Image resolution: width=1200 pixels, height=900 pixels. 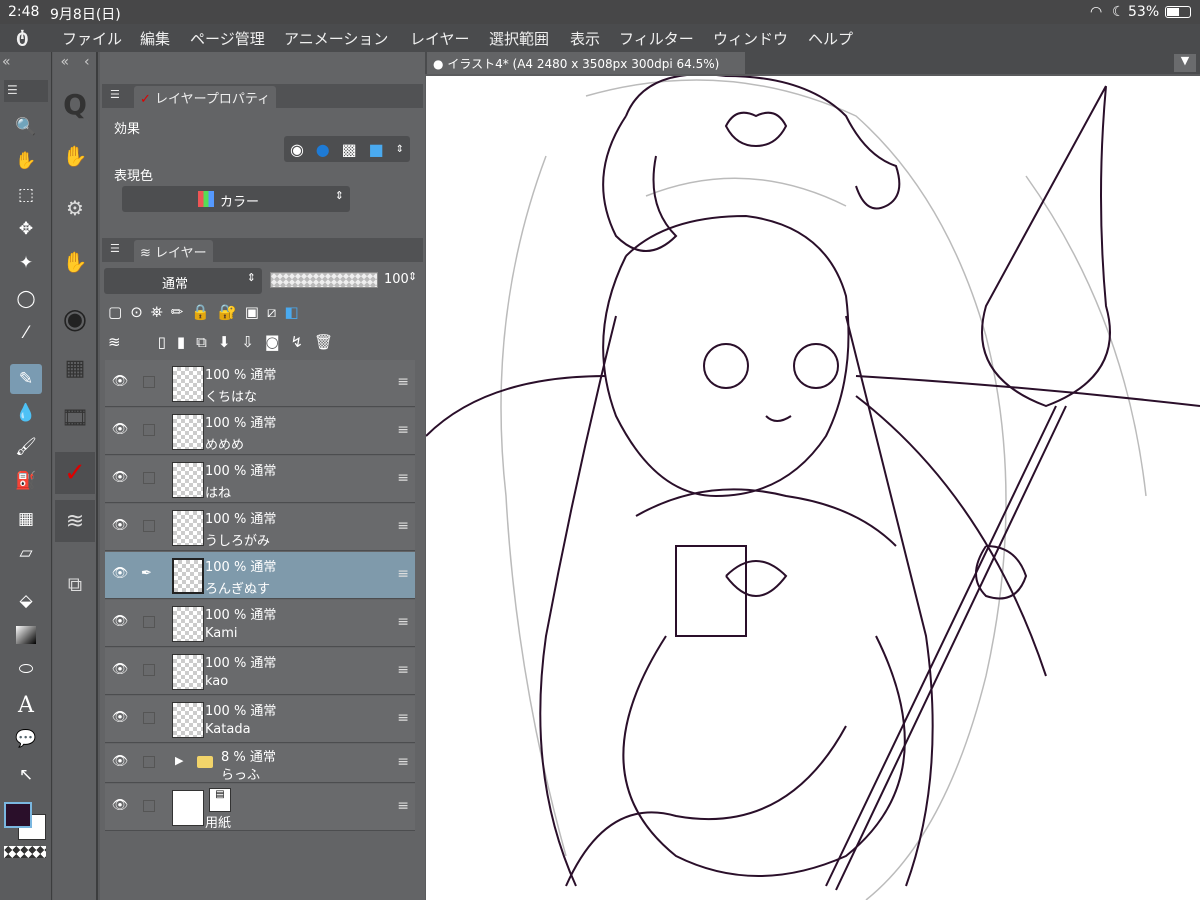 What do you see at coordinates (75, 418) in the screenshot?
I see `timeline-icon: 🎞` at bounding box center [75, 418].